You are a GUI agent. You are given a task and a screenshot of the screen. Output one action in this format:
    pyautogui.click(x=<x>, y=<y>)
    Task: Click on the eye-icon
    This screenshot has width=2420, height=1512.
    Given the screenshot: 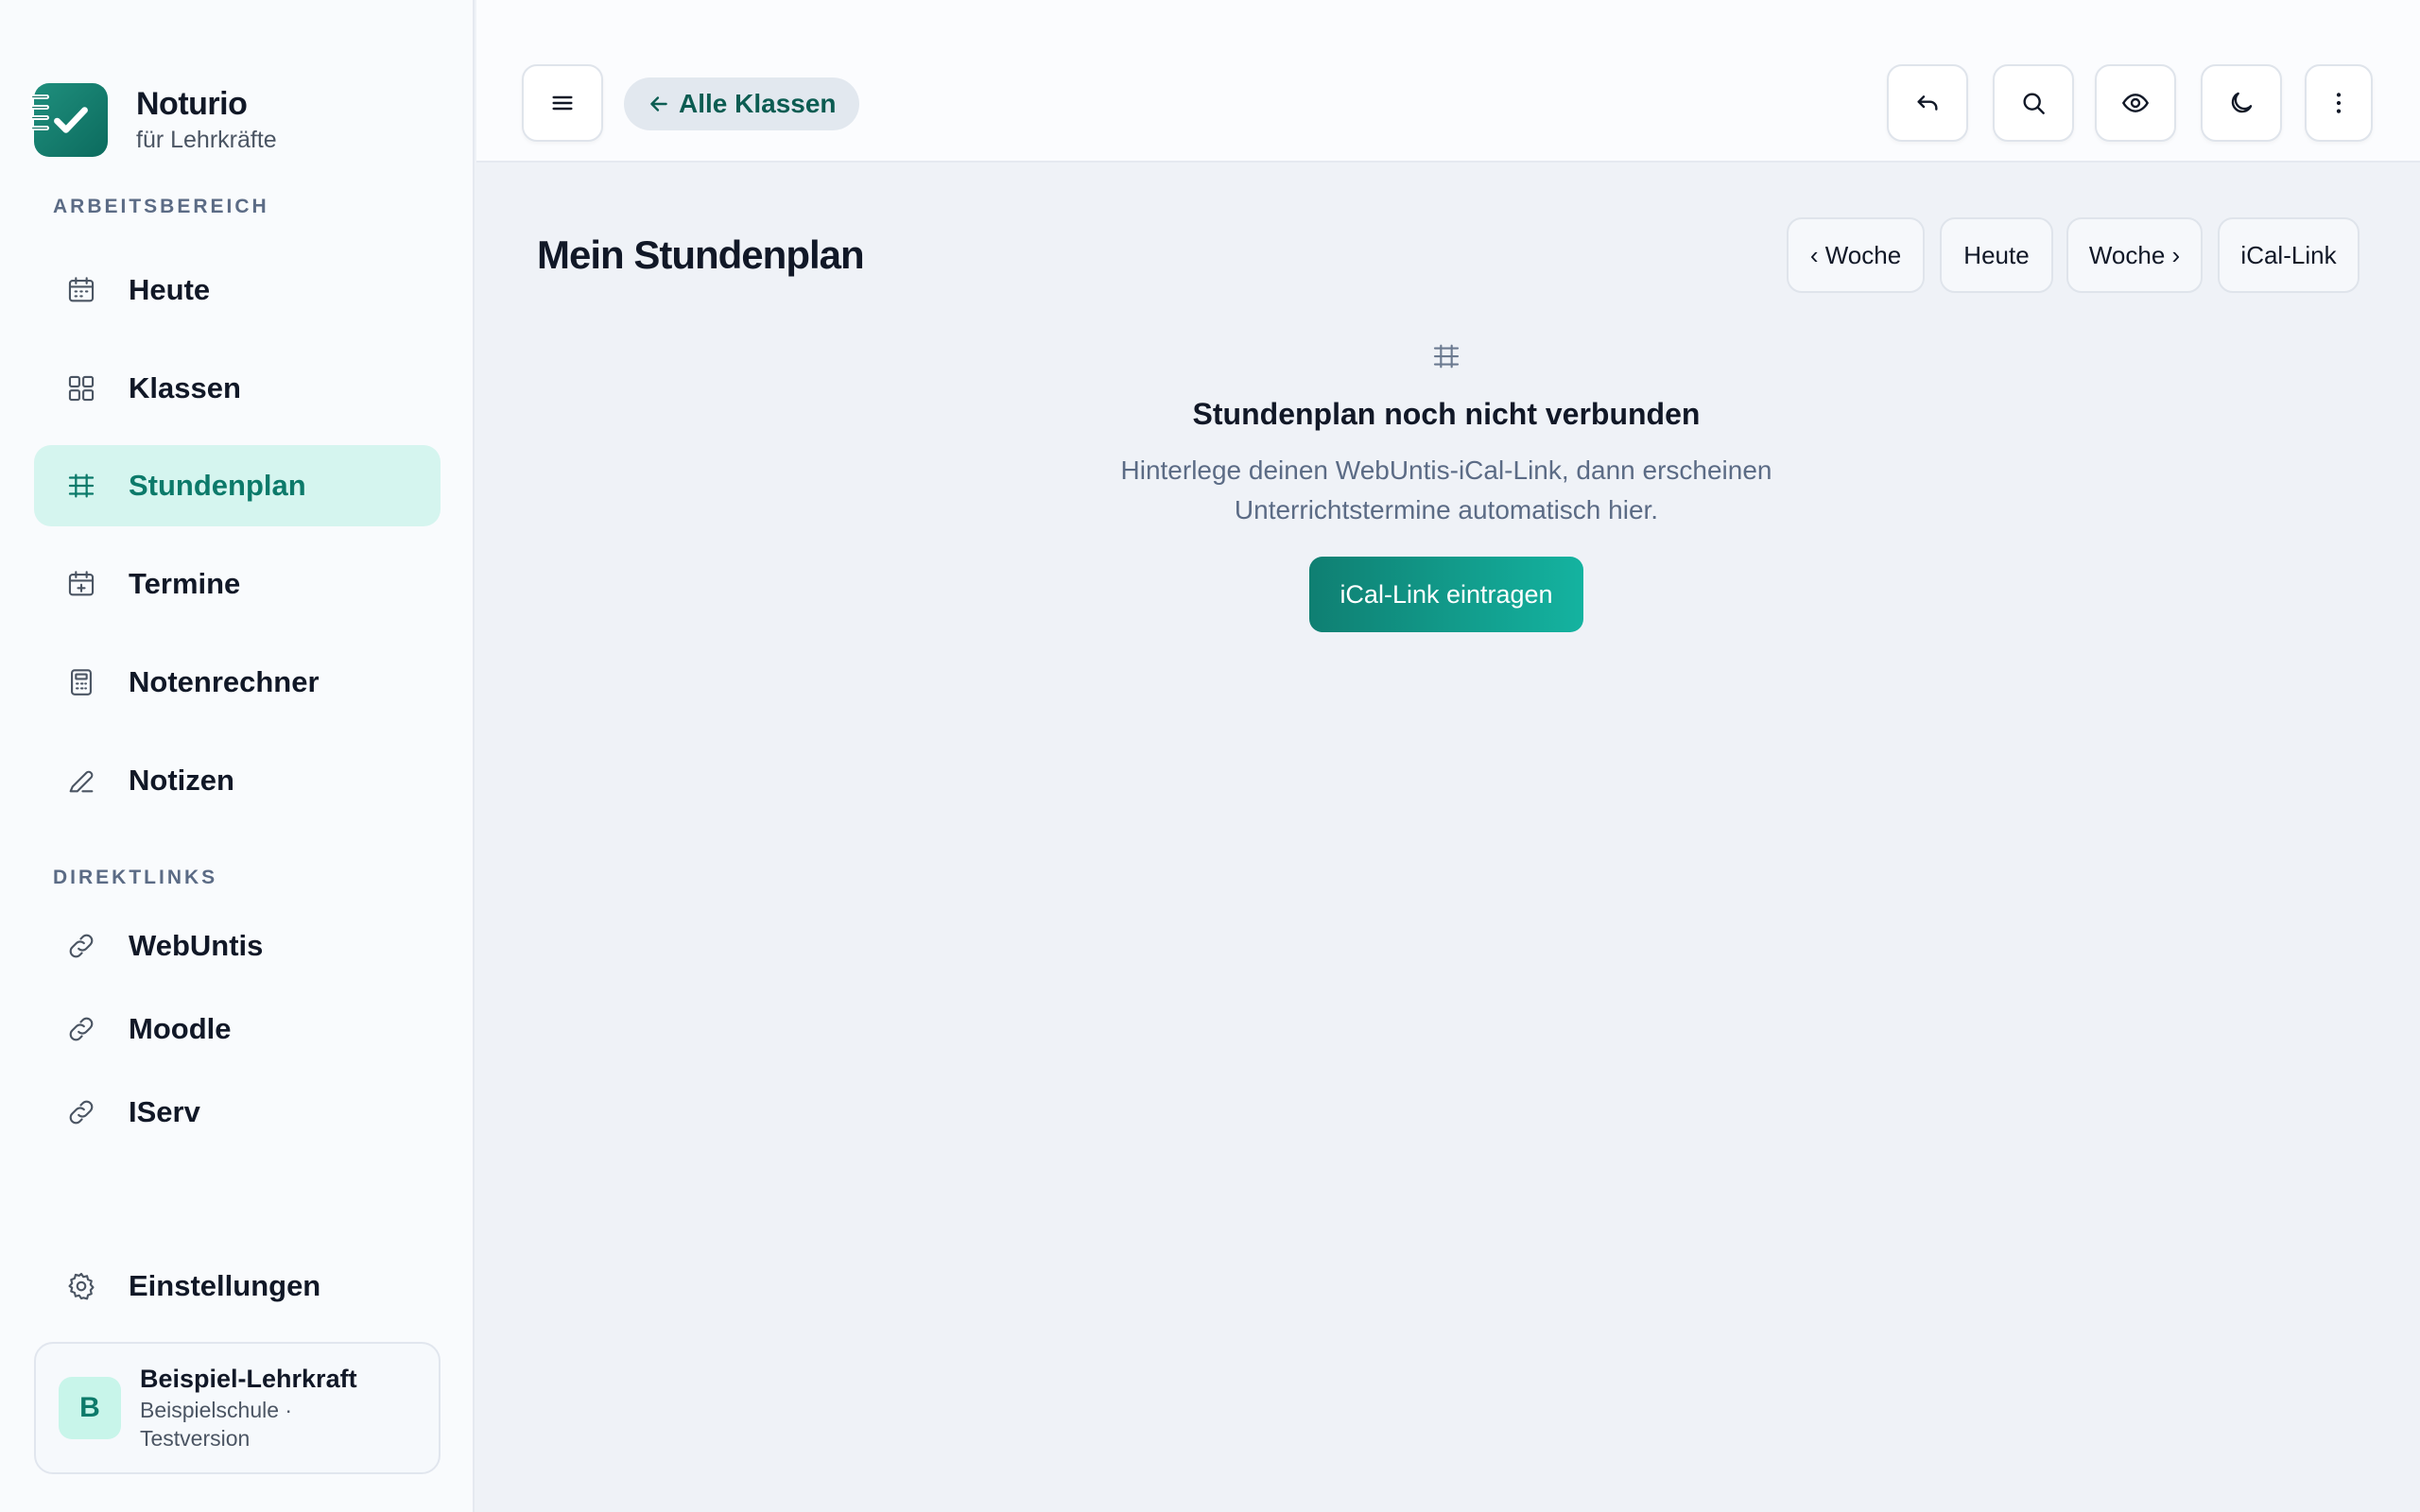 What is the action you would take?
    pyautogui.click(x=2135, y=103)
    